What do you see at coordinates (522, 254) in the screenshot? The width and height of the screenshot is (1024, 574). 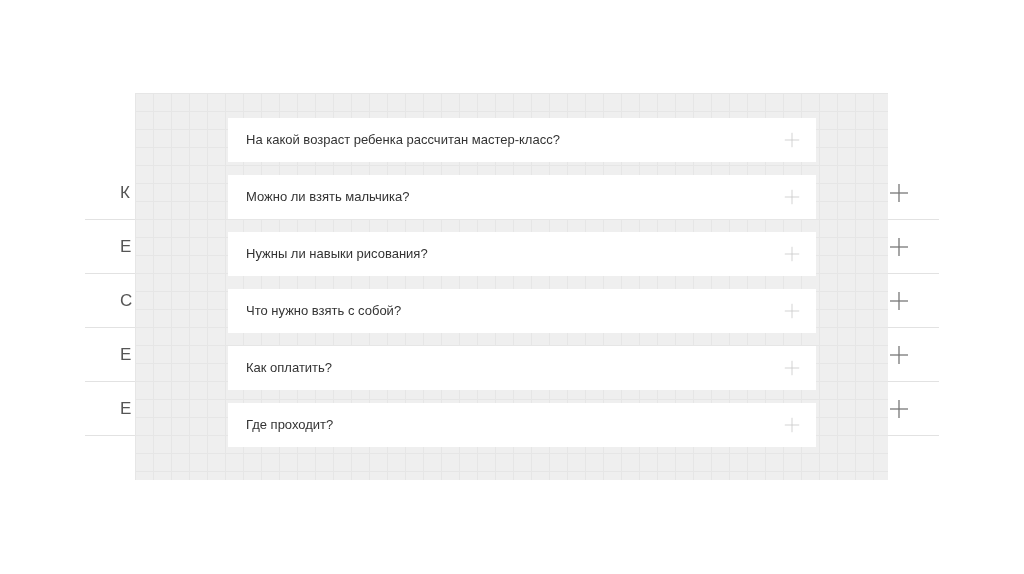 I see `accordion-item: Нужны ли навыки рисования?` at bounding box center [522, 254].